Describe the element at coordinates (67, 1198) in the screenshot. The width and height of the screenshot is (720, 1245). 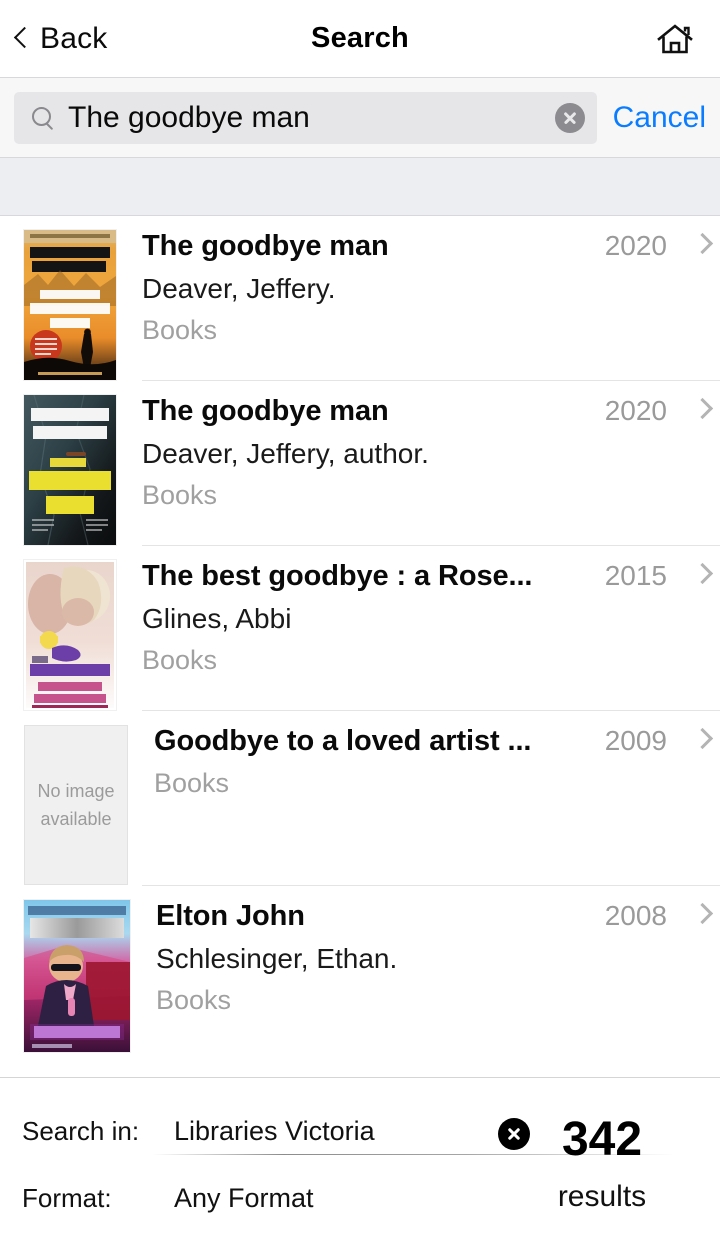
I see `format-label: Format:` at that location.